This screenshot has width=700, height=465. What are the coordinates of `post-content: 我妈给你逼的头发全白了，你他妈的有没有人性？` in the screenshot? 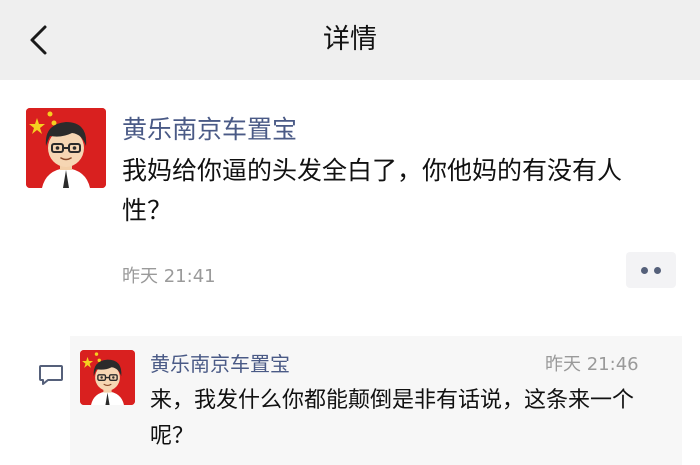 It's located at (372, 190).